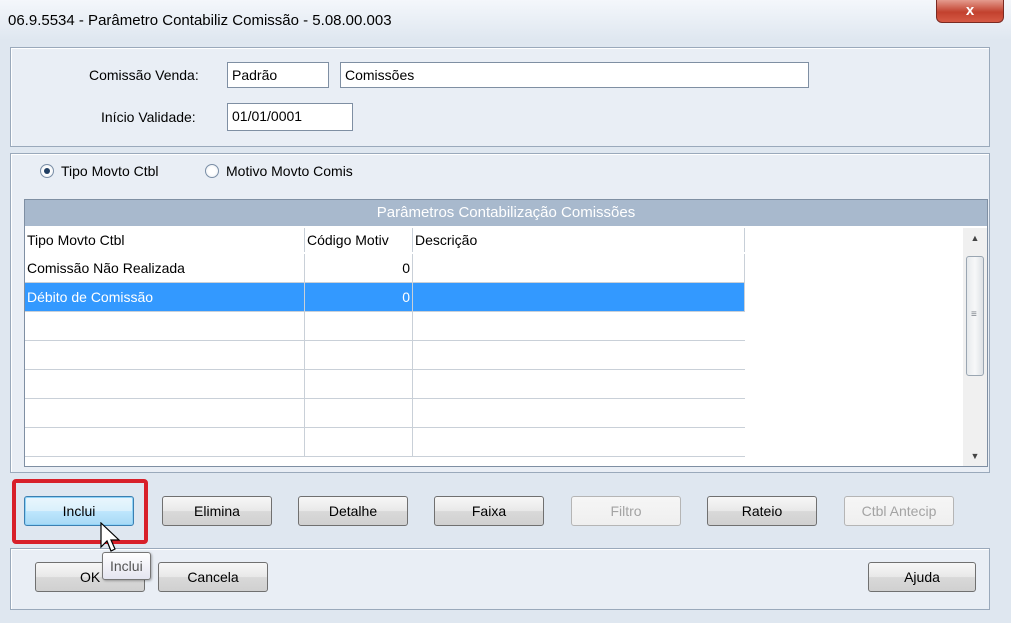 This screenshot has width=1011, height=623. What do you see at coordinates (353, 511) in the screenshot?
I see `detalhe-button: Detalhe` at bounding box center [353, 511].